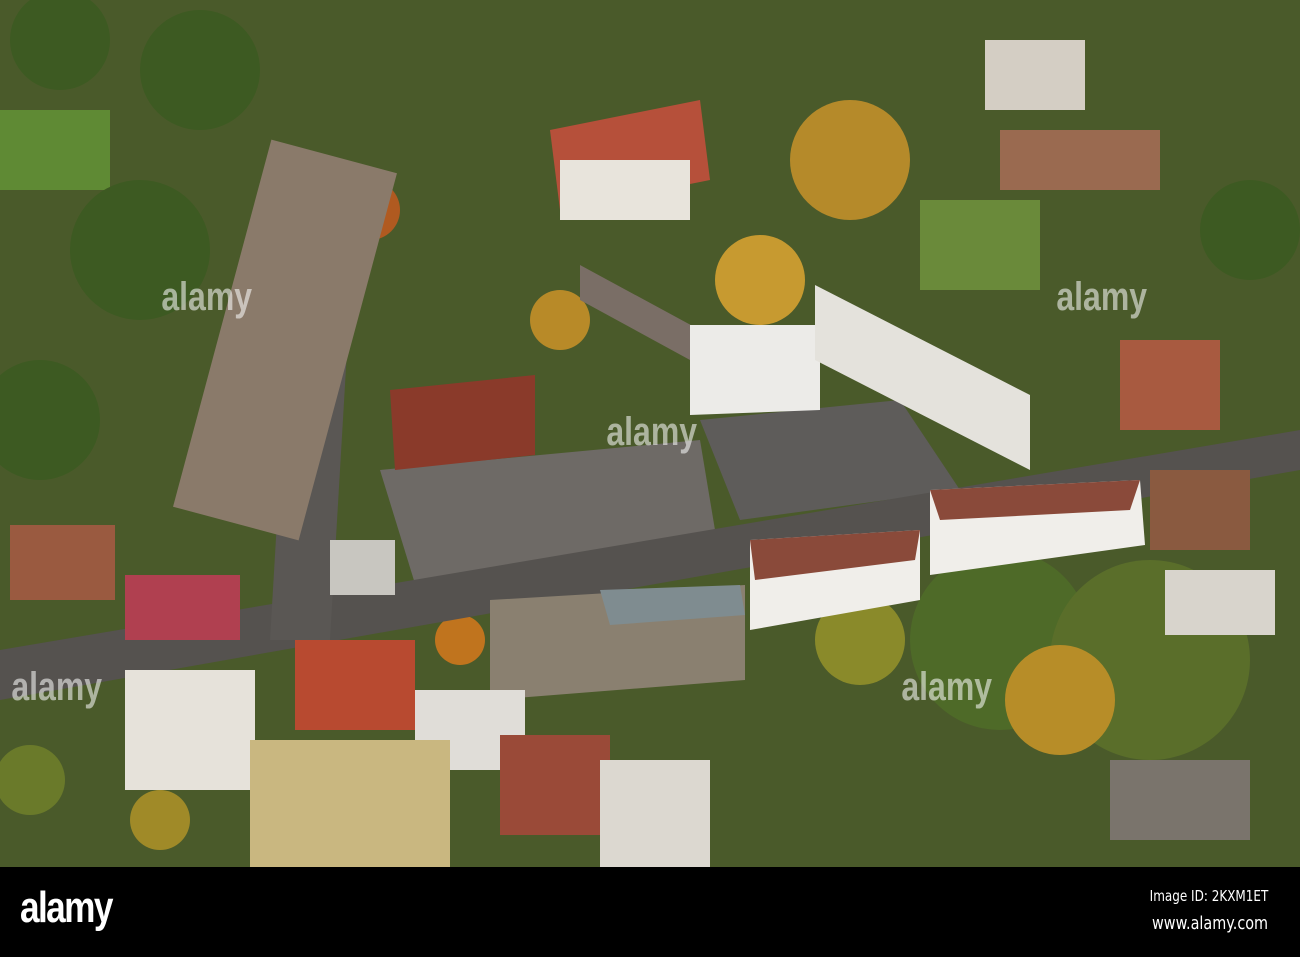 The image size is (1300, 957). Describe the element at coordinates (55, 150) in the screenshot. I see `lawn` at that location.